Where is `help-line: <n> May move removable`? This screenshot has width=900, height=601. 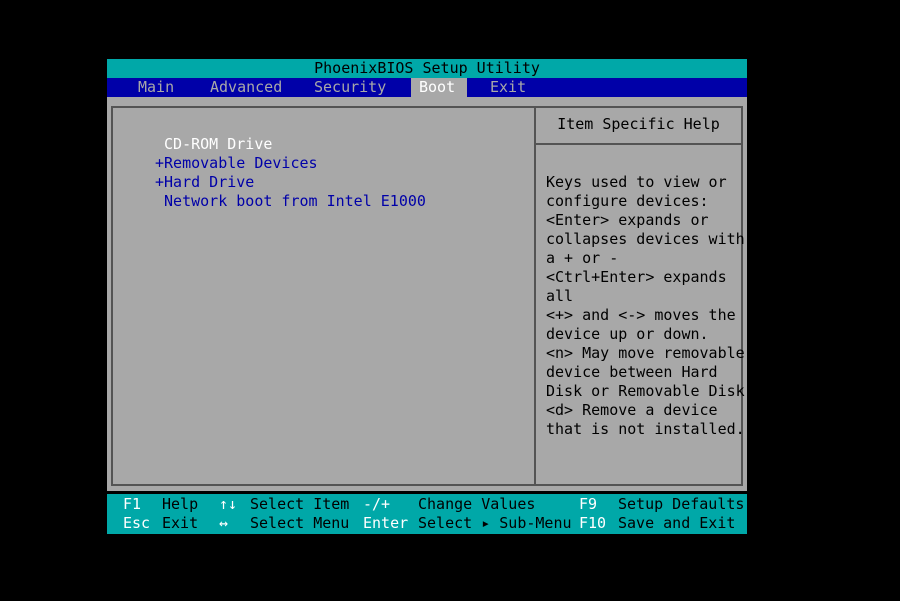
help-line: <n> May move removable is located at coordinates (645, 353).